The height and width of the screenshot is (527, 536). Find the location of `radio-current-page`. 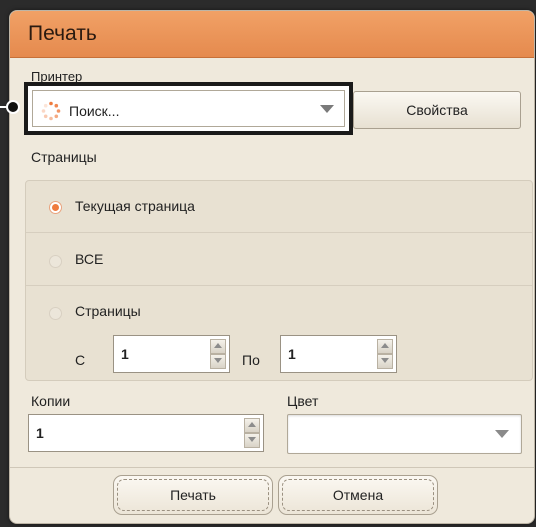

radio-current-page is located at coordinates (55, 207).